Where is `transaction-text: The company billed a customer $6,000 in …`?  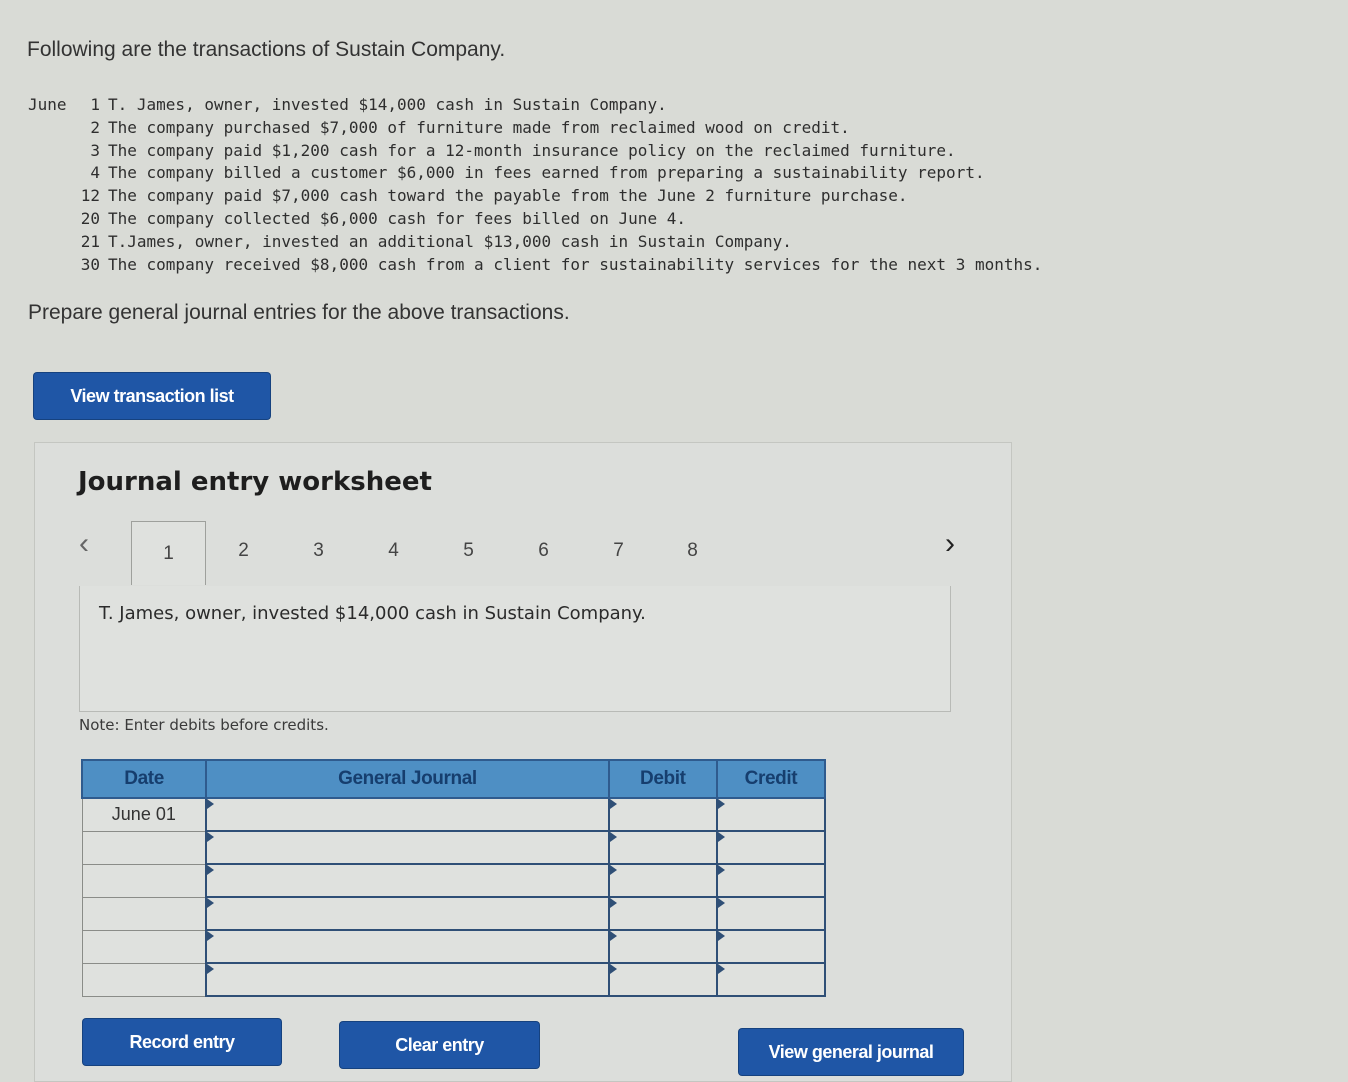 transaction-text: The company billed a customer $6,000 in … is located at coordinates (546, 173).